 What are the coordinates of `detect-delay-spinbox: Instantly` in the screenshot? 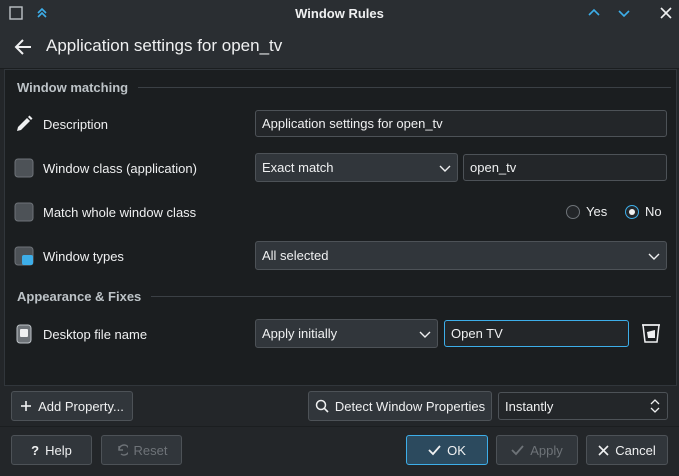 It's located at (583, 406).